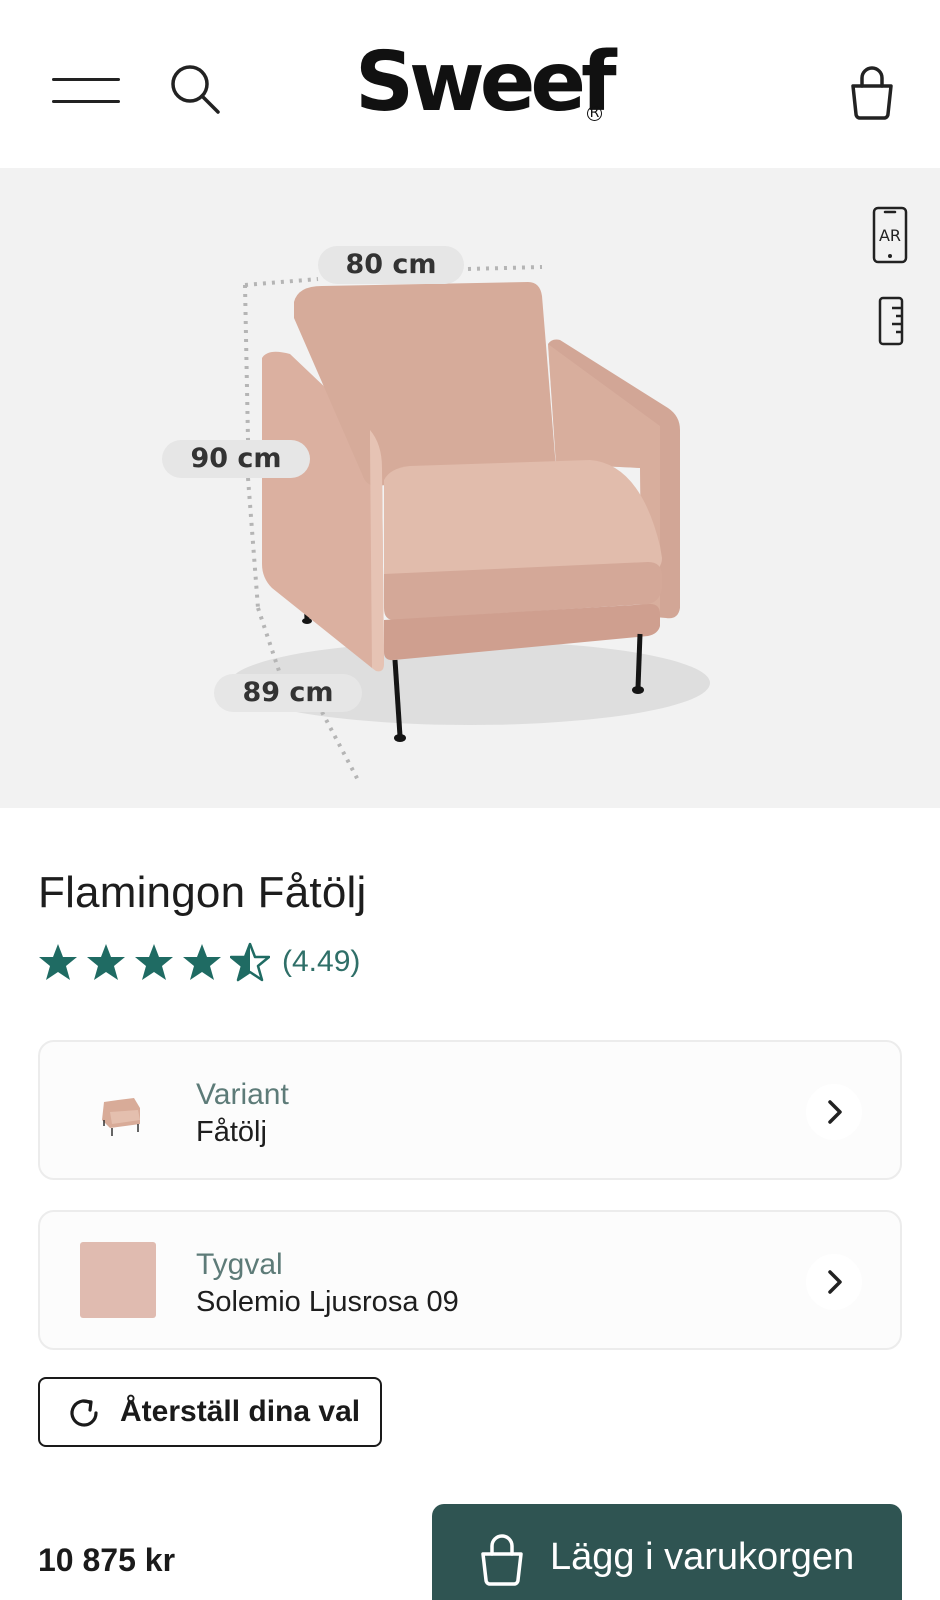  Describe the element at coordinates (470, 1280) in the screenshot. I see `fabric-selector: Tygval Solemio Ljusrosa 09` at that location.